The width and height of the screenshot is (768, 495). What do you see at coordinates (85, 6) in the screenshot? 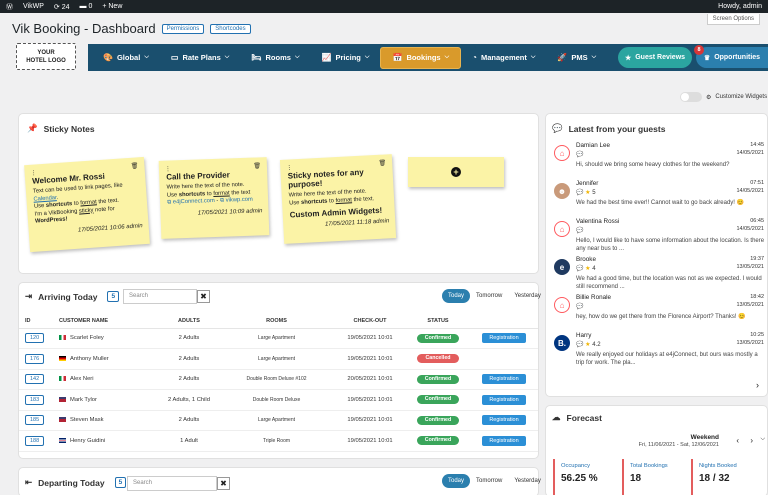
I see `comments-link: ▬ 0` at bounding box center [85, 6].